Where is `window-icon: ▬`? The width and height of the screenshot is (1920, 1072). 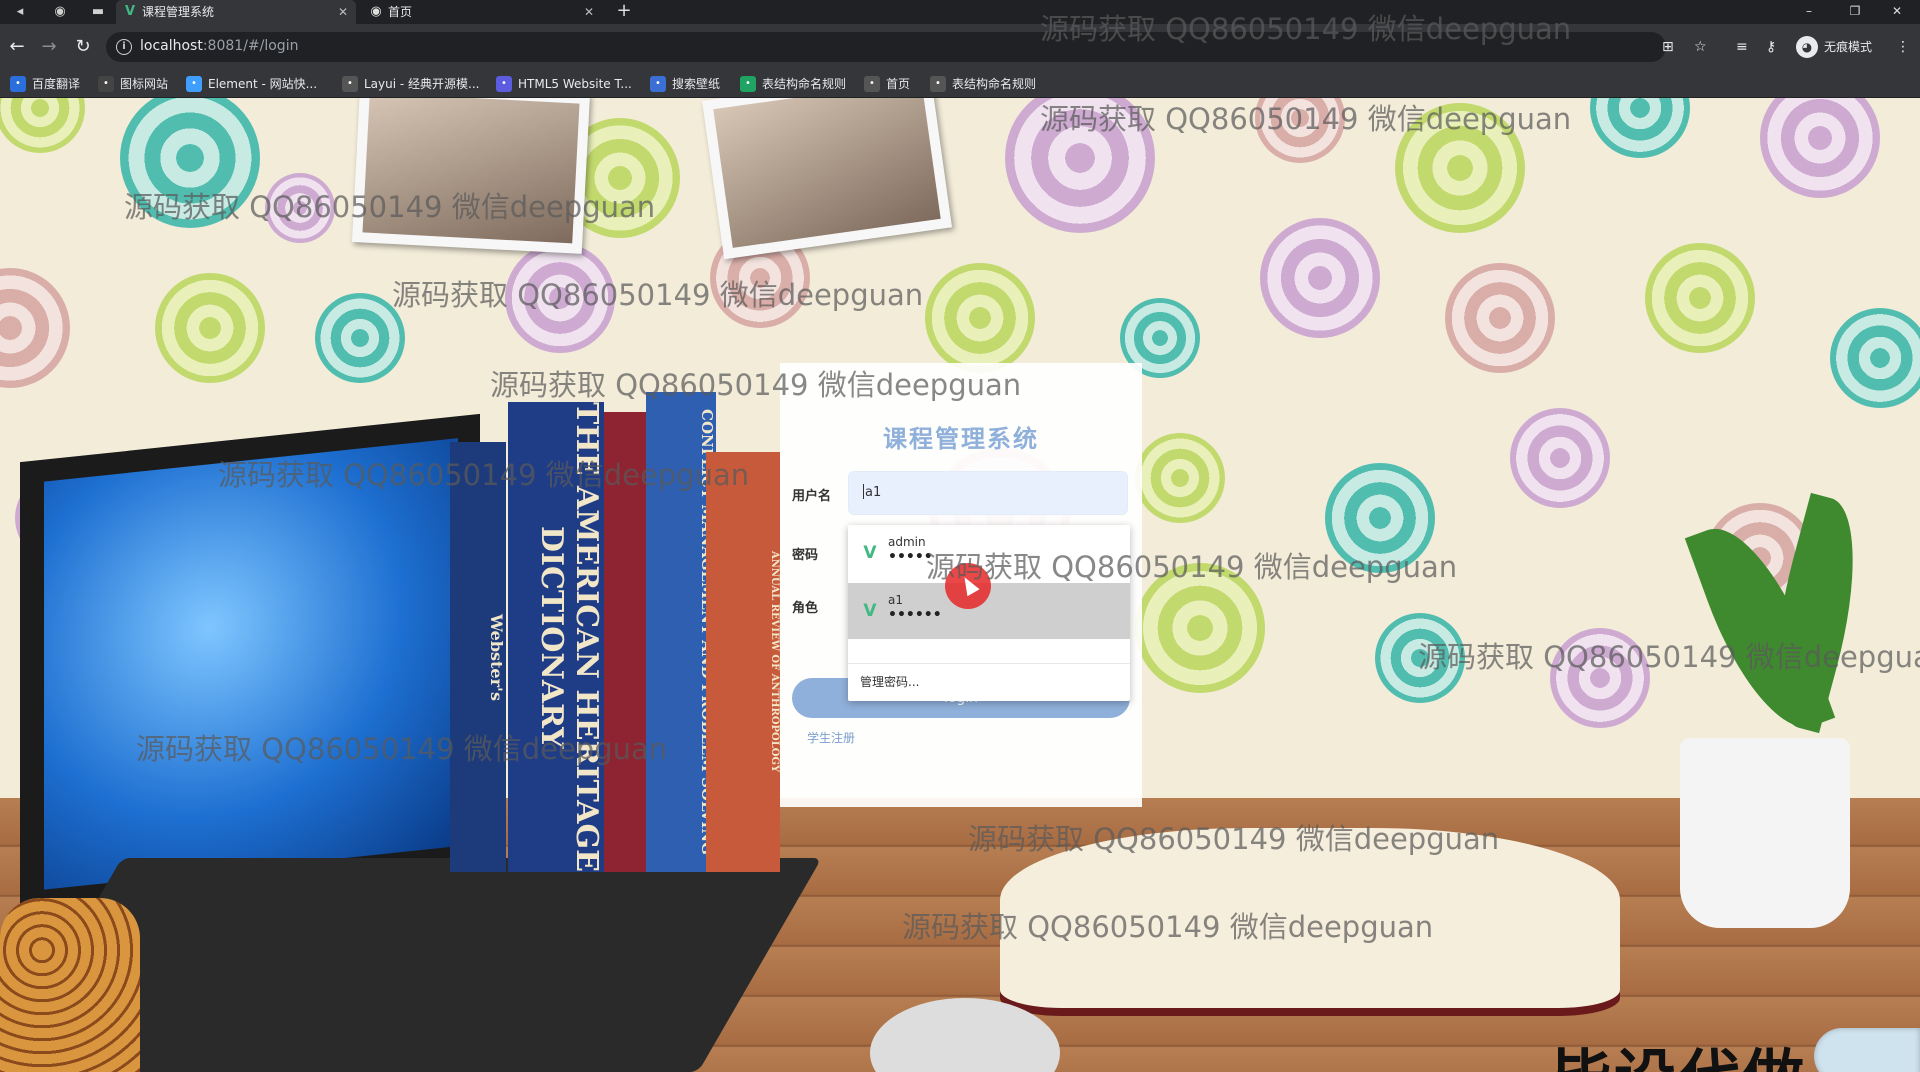
window-icon: ▬ is located at coordinates (98, 12).